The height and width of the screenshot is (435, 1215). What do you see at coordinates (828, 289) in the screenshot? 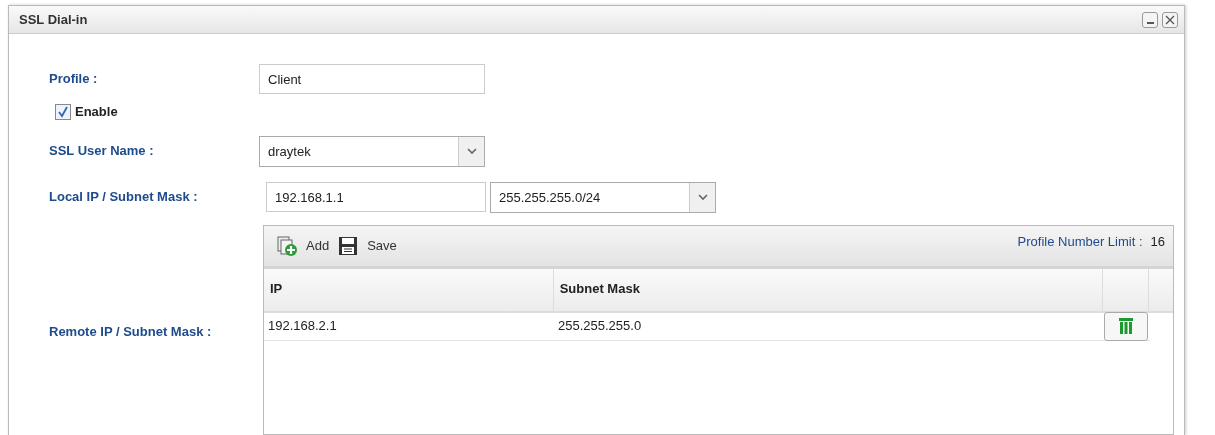
I see `column-header: Subnet Mask` at bounding box center [828, 289].